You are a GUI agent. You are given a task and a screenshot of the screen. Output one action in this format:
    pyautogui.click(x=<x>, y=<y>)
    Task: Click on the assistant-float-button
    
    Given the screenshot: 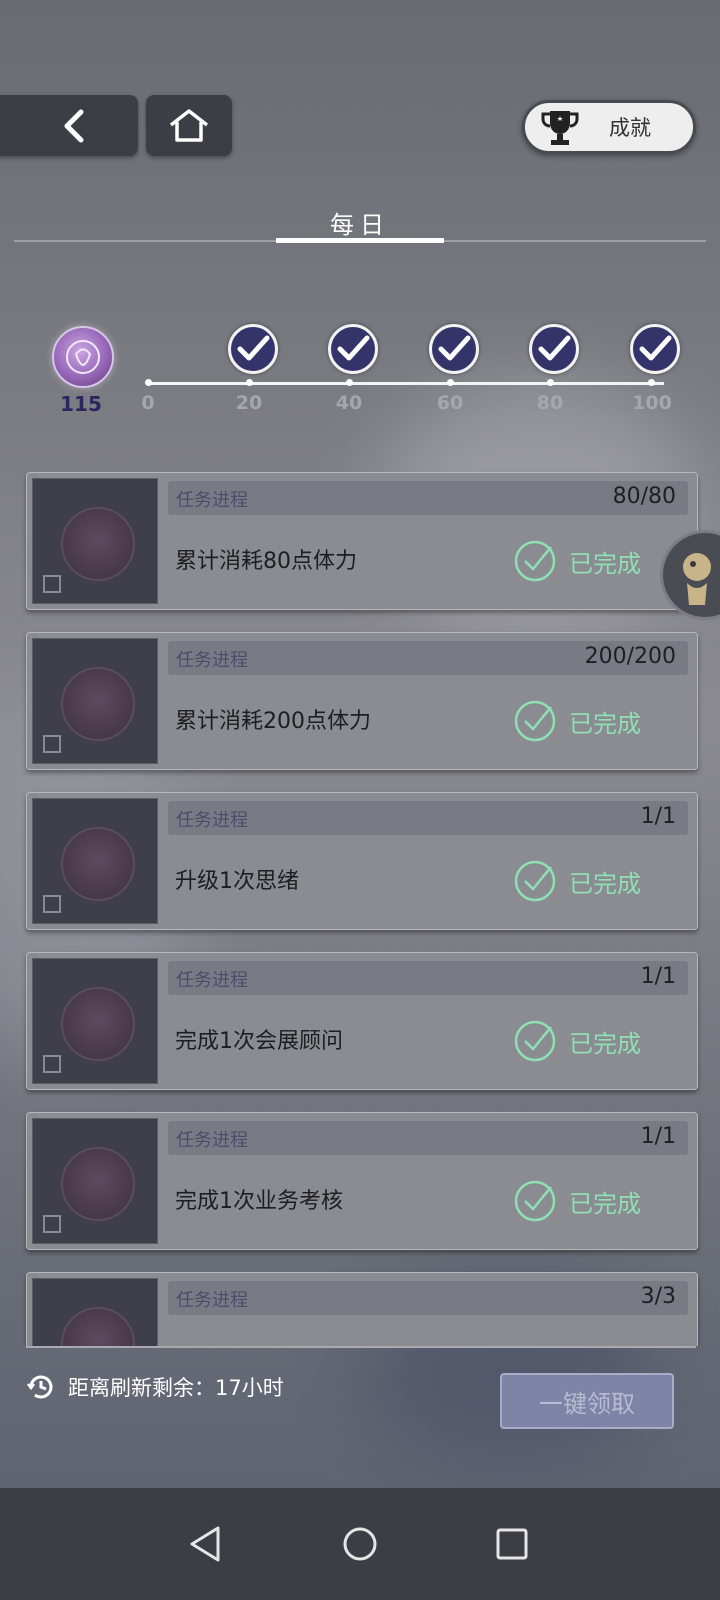 What is the action you would take?
    pyautogui.click(x=690, y=575)
    